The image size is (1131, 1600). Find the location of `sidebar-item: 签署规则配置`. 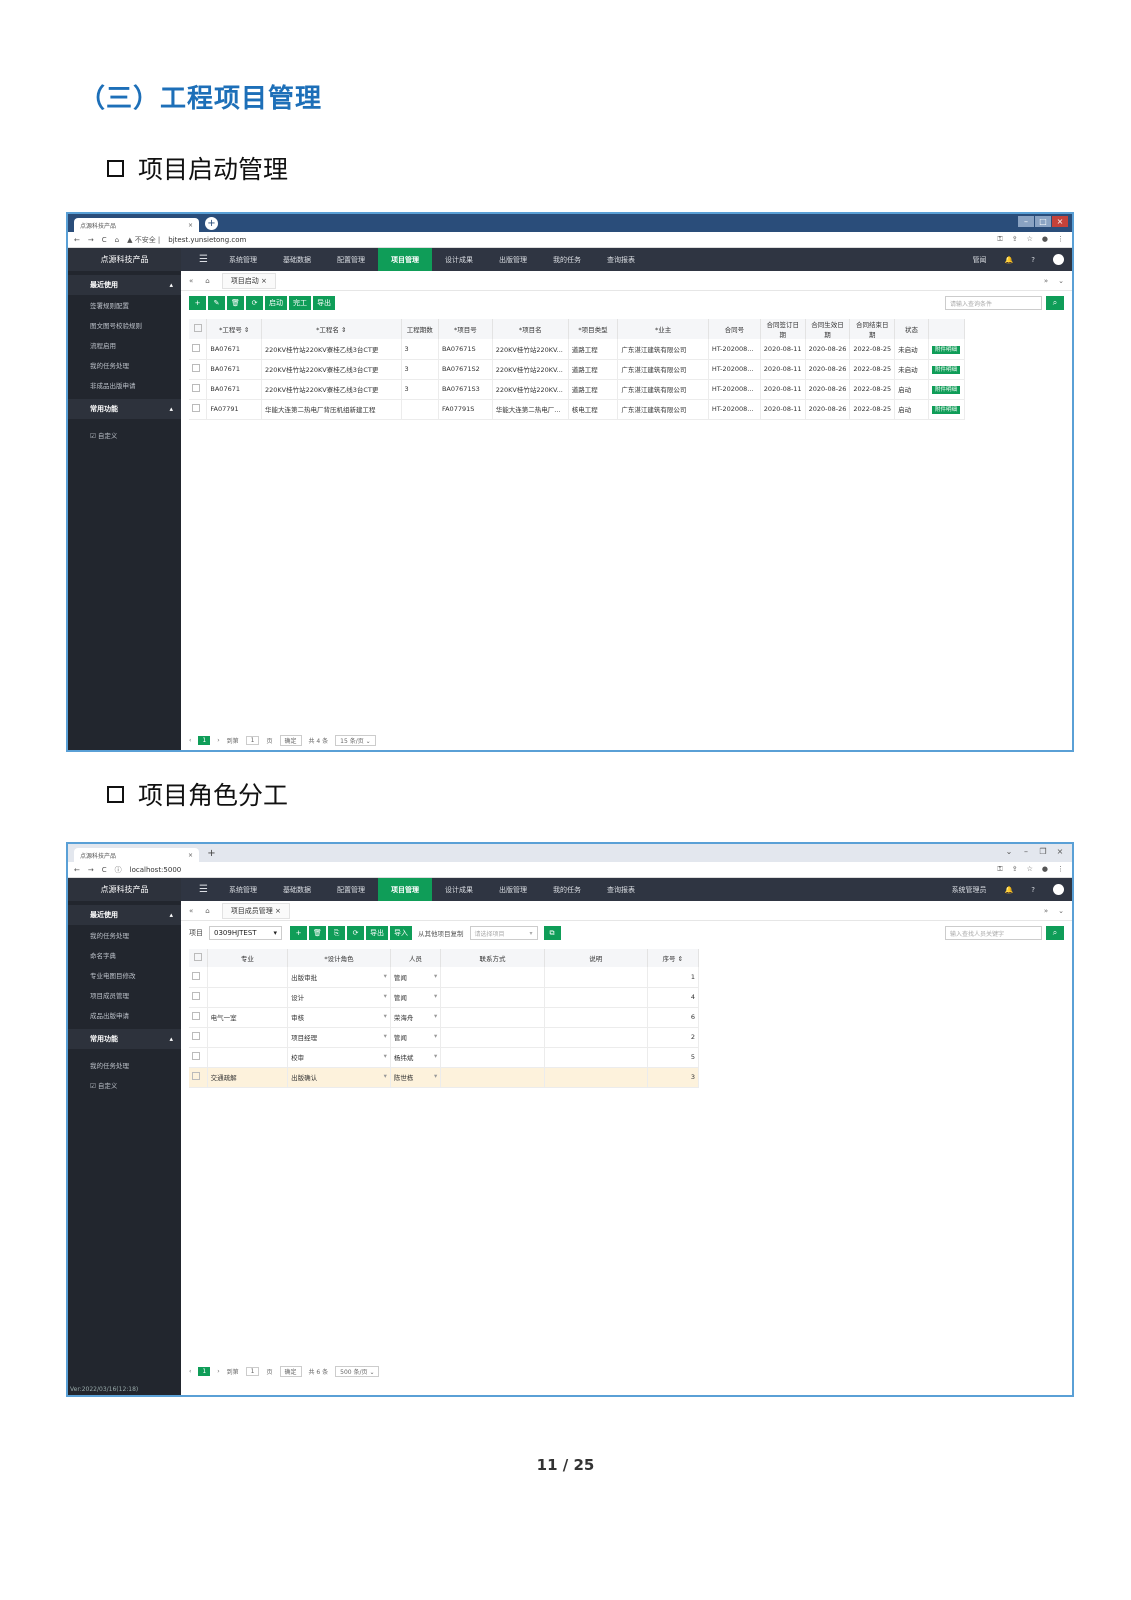

sidebar-item: 签署规则配置 is located at coordinates (124, 305).